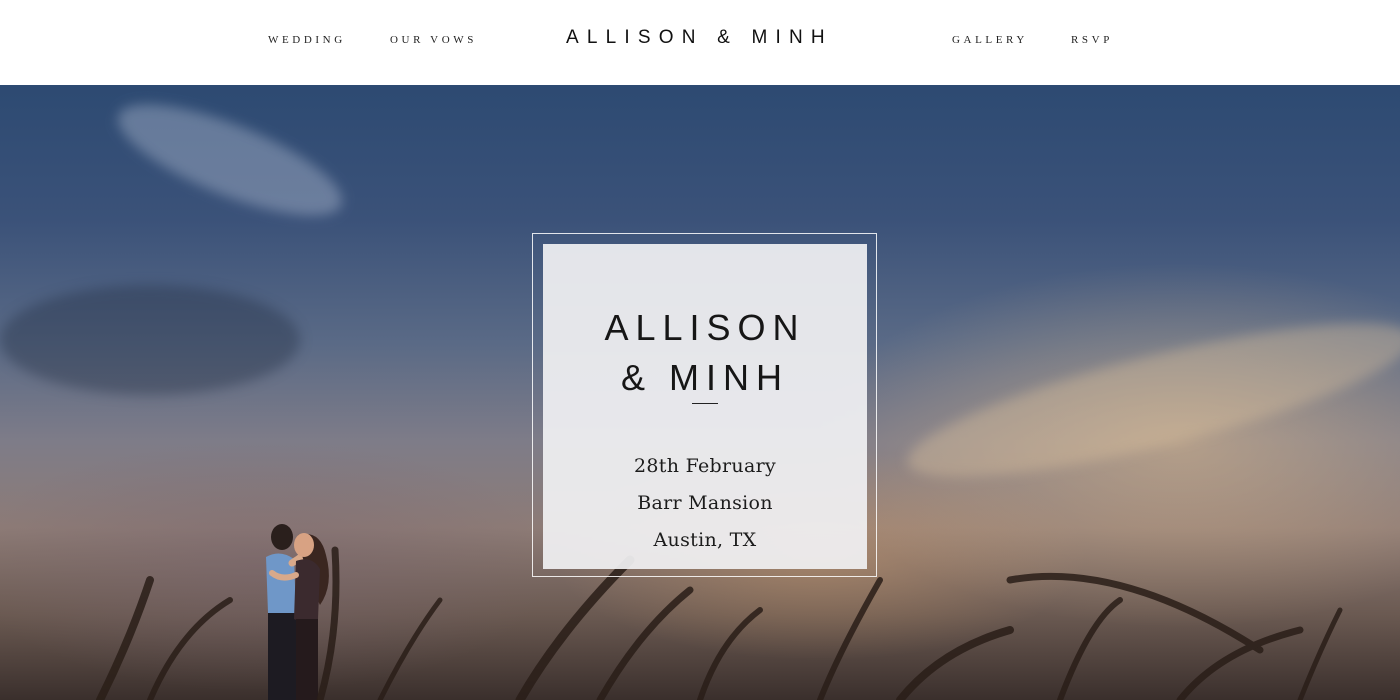  I want to click on cloud-dark, so click(150, 340).